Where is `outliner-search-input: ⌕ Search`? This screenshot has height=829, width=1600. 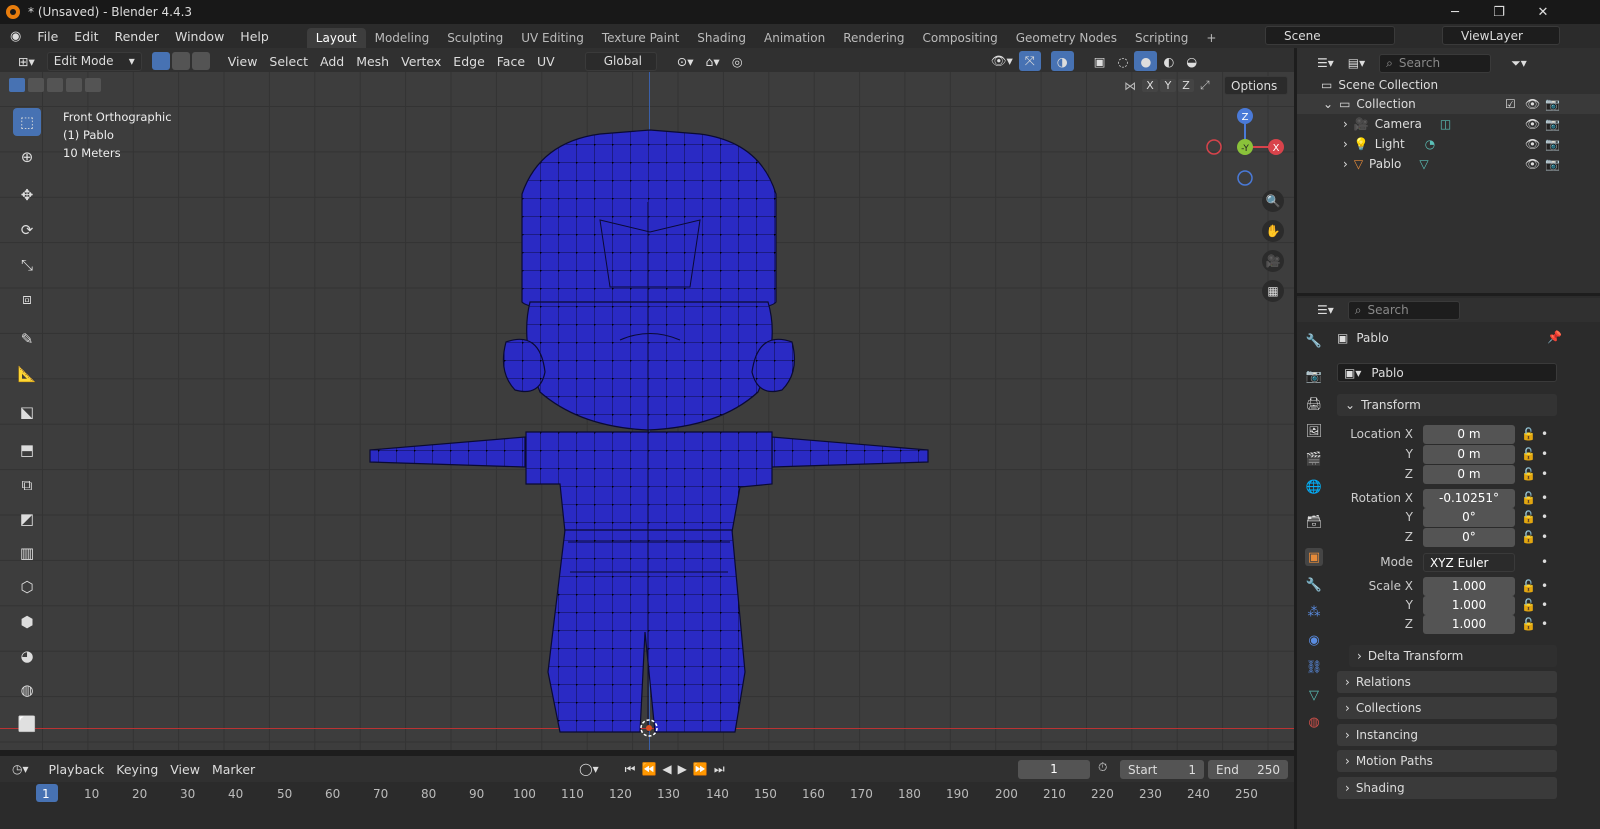
outliner-search-input: ⌕ Search is located at coordinates (1435, 63).